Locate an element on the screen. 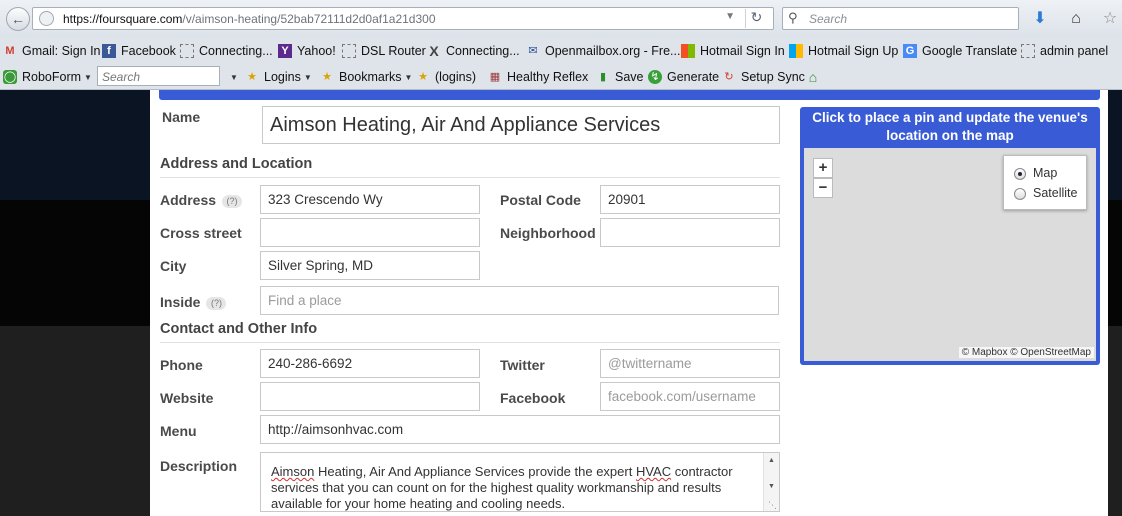  scroll-down-icon: ▼ is located at coordinates (771, 487).